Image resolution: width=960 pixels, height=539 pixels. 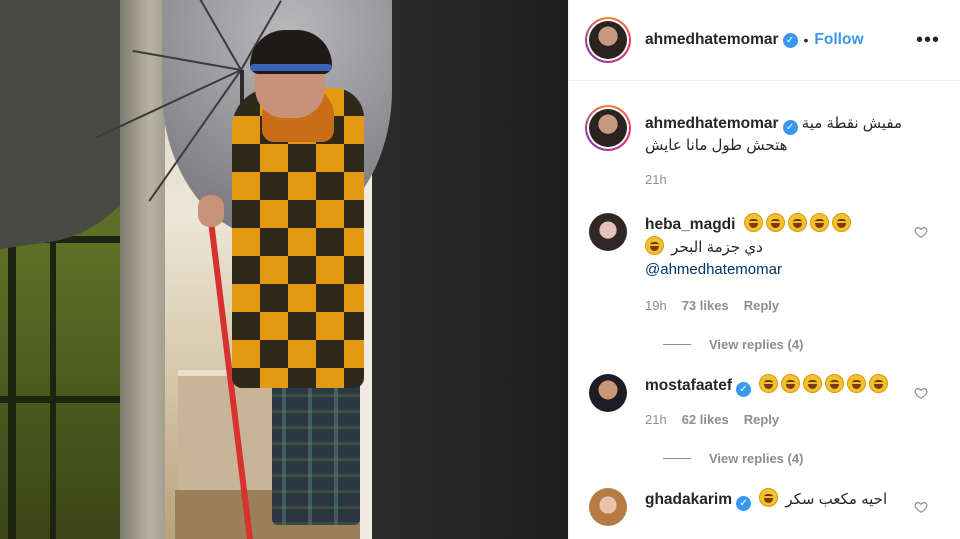 What do you see at coordinates (291, 67) in the screenshot?
I see `person-headband` at bounding box center [291, 67].